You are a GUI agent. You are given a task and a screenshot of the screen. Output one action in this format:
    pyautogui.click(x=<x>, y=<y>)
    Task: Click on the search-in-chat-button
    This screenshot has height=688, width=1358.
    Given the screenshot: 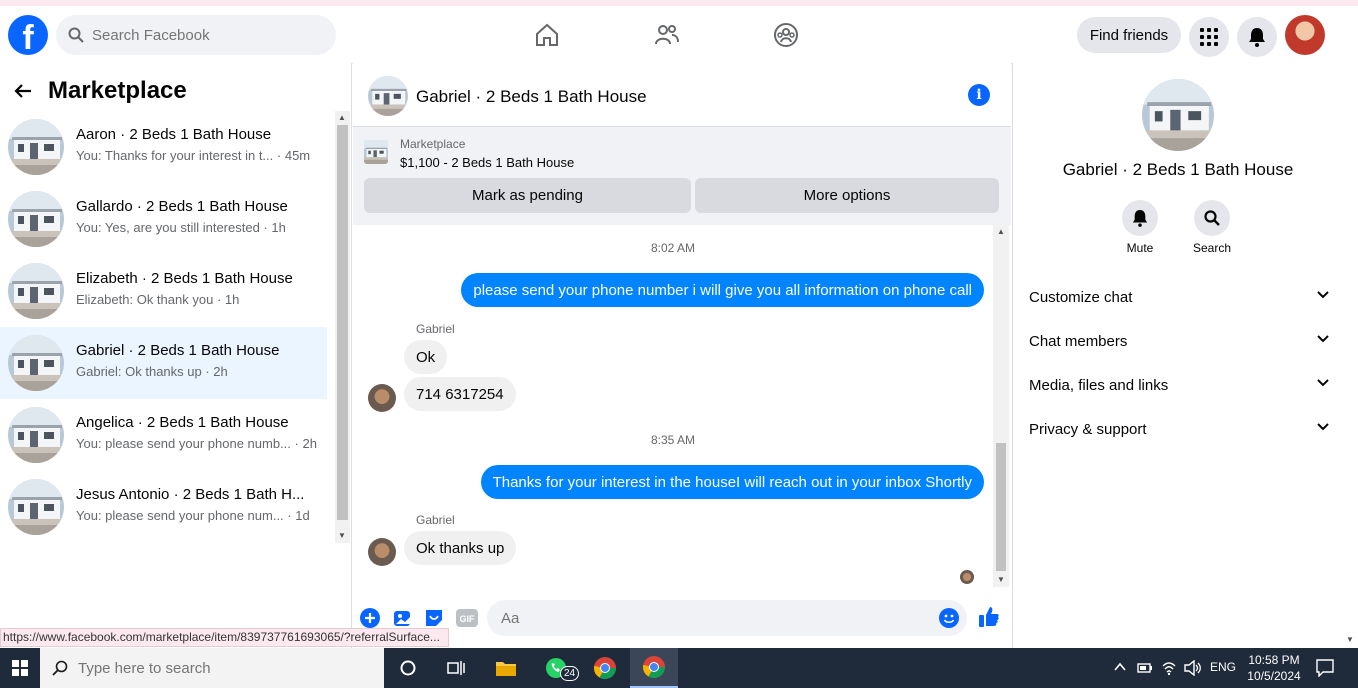 What is the action you would take?
    pyautogui.click(x=1212, y=218)
    